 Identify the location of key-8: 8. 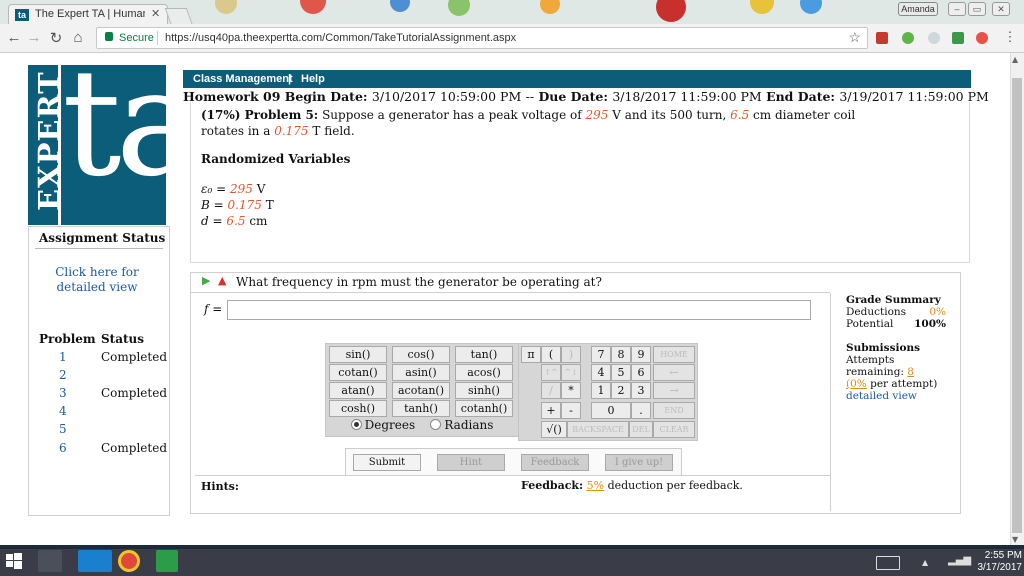
(621, 354).